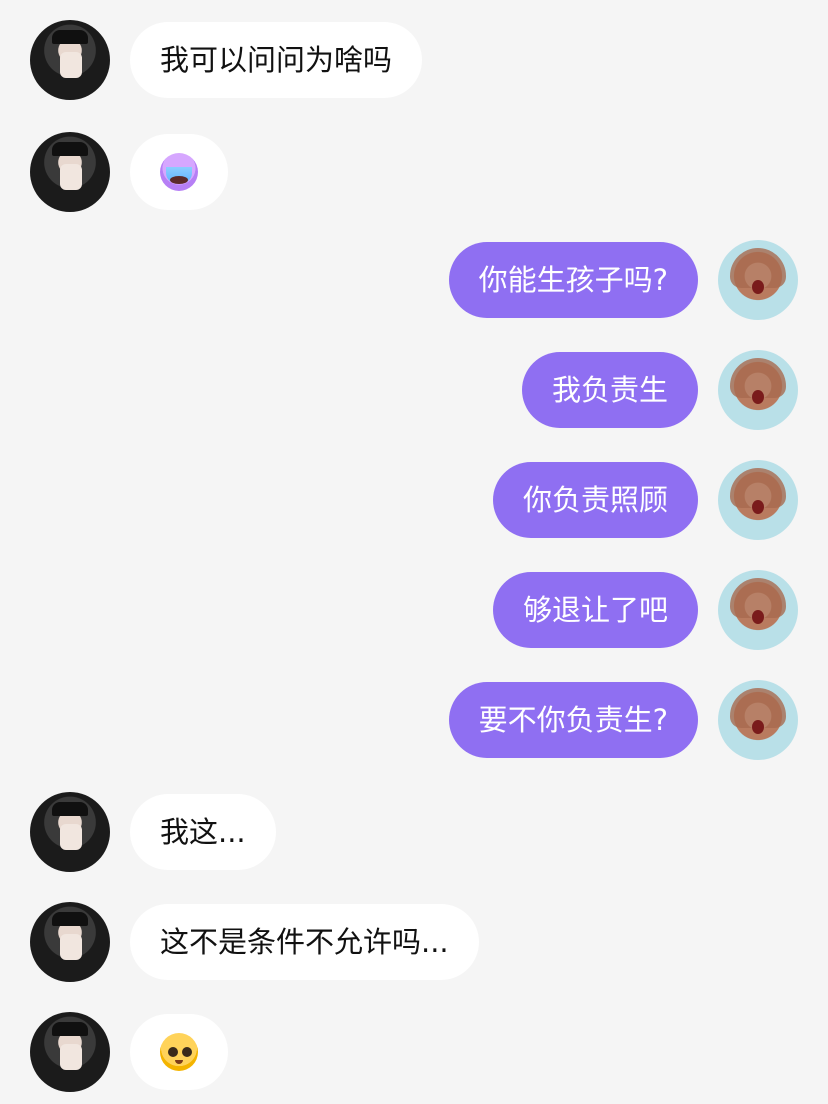  I want to click on message-text: 你负责照顾, so click(595, 499).